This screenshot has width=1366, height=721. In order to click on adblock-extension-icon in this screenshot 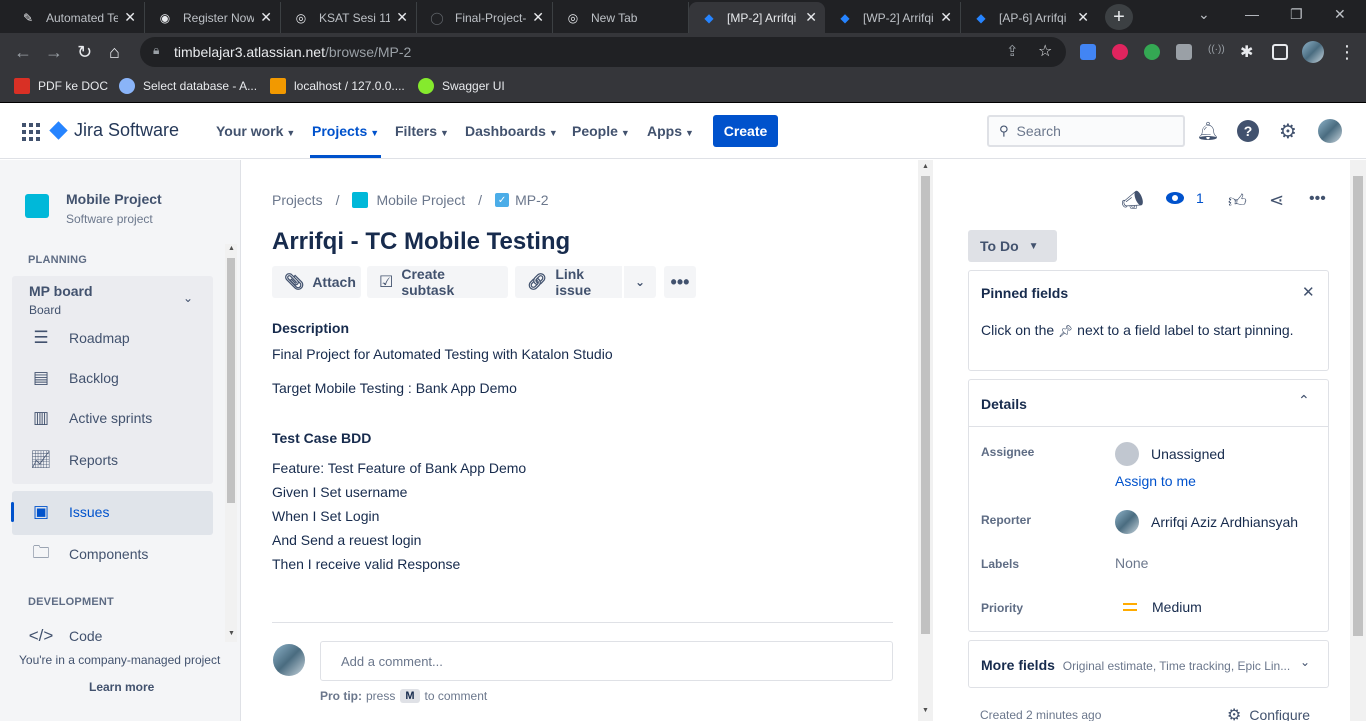, I will do `click(1120, 52)`.